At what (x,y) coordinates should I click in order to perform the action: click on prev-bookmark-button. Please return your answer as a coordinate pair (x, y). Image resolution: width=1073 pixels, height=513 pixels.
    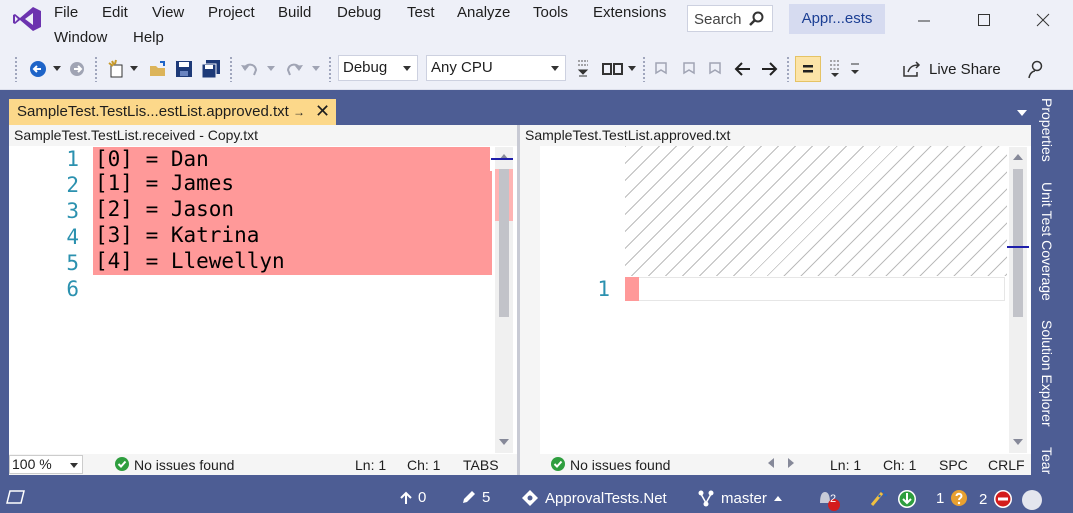
    Looking at the image, I should click on (663, 69).